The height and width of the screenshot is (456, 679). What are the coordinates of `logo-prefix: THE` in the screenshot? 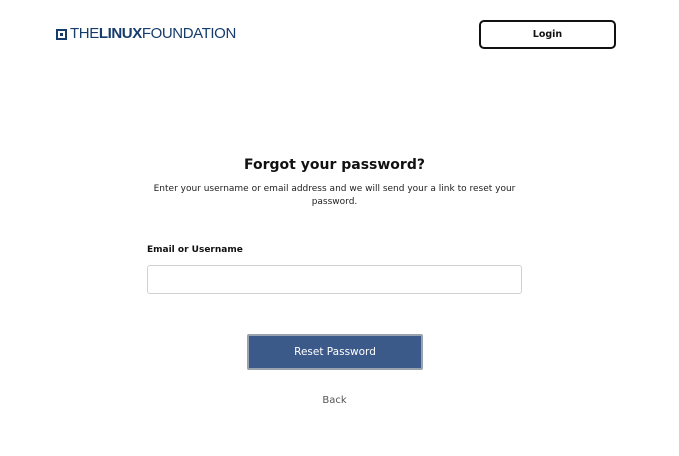 It's located at (84, 33).